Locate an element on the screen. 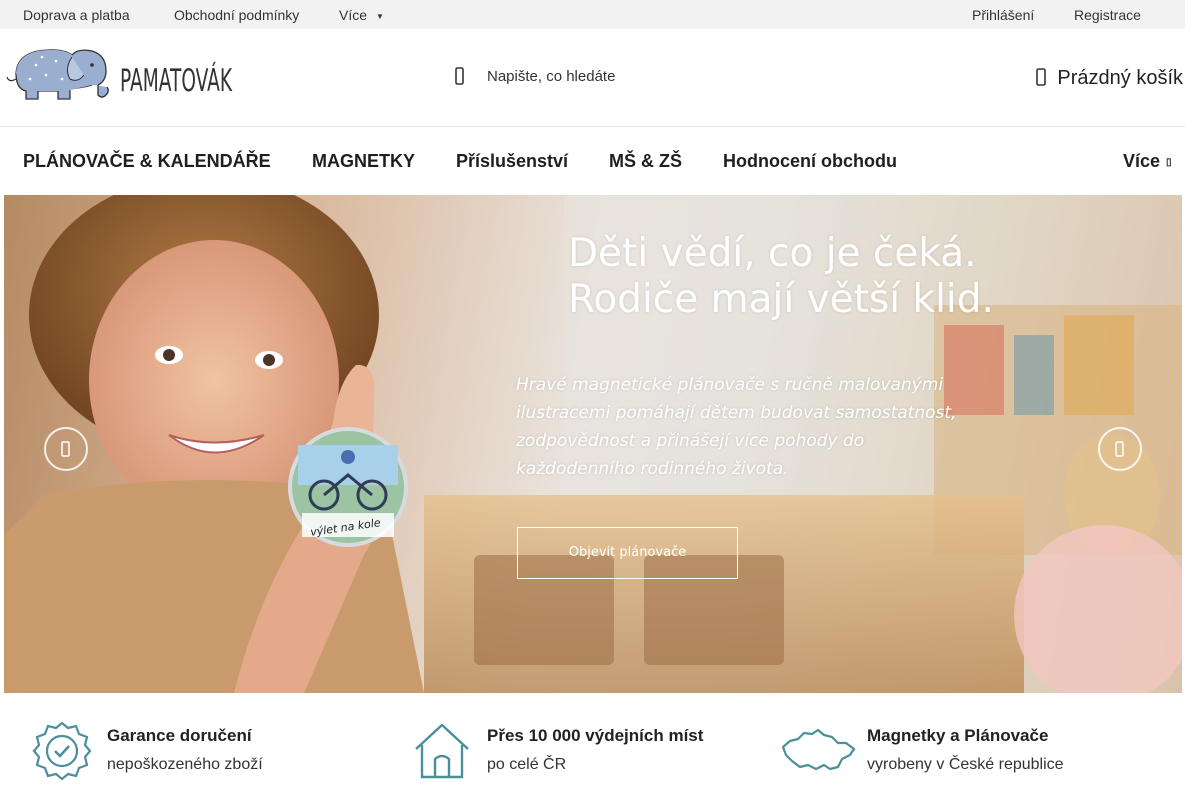  nav-more-menu: Více ▯ is located at coordinates (1147, 161).